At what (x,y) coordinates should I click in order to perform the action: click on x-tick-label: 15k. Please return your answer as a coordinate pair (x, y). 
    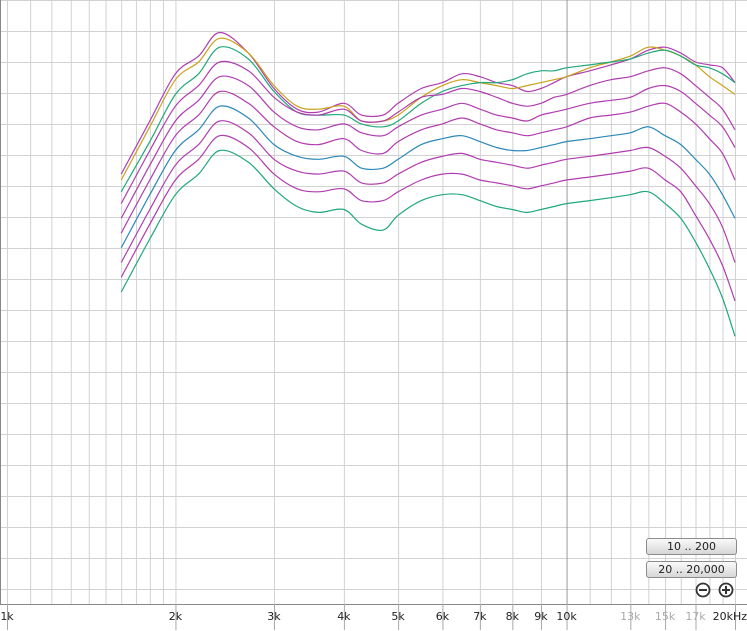
    Looking at the image, I should click on (665, 616).